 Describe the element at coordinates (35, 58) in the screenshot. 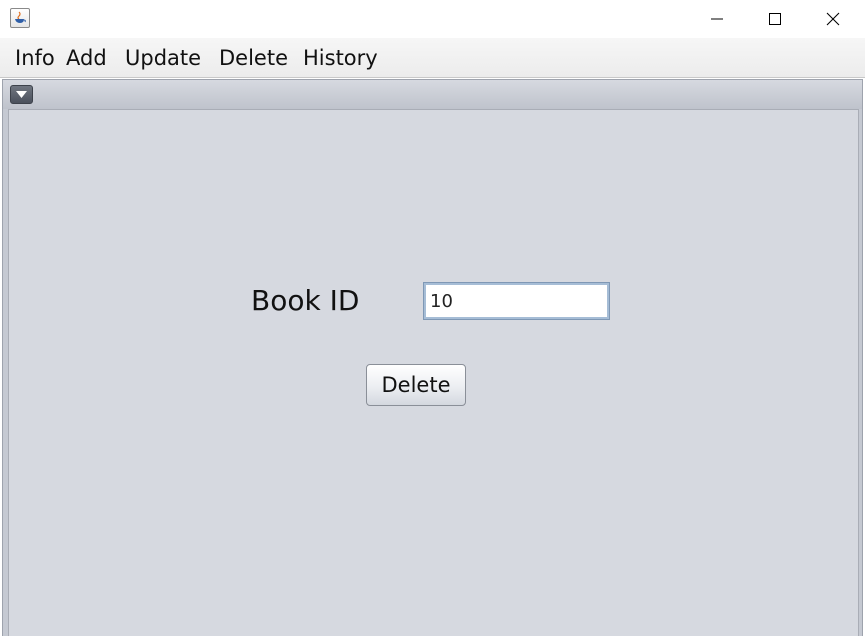

I see `menu-info: Info` at that location.